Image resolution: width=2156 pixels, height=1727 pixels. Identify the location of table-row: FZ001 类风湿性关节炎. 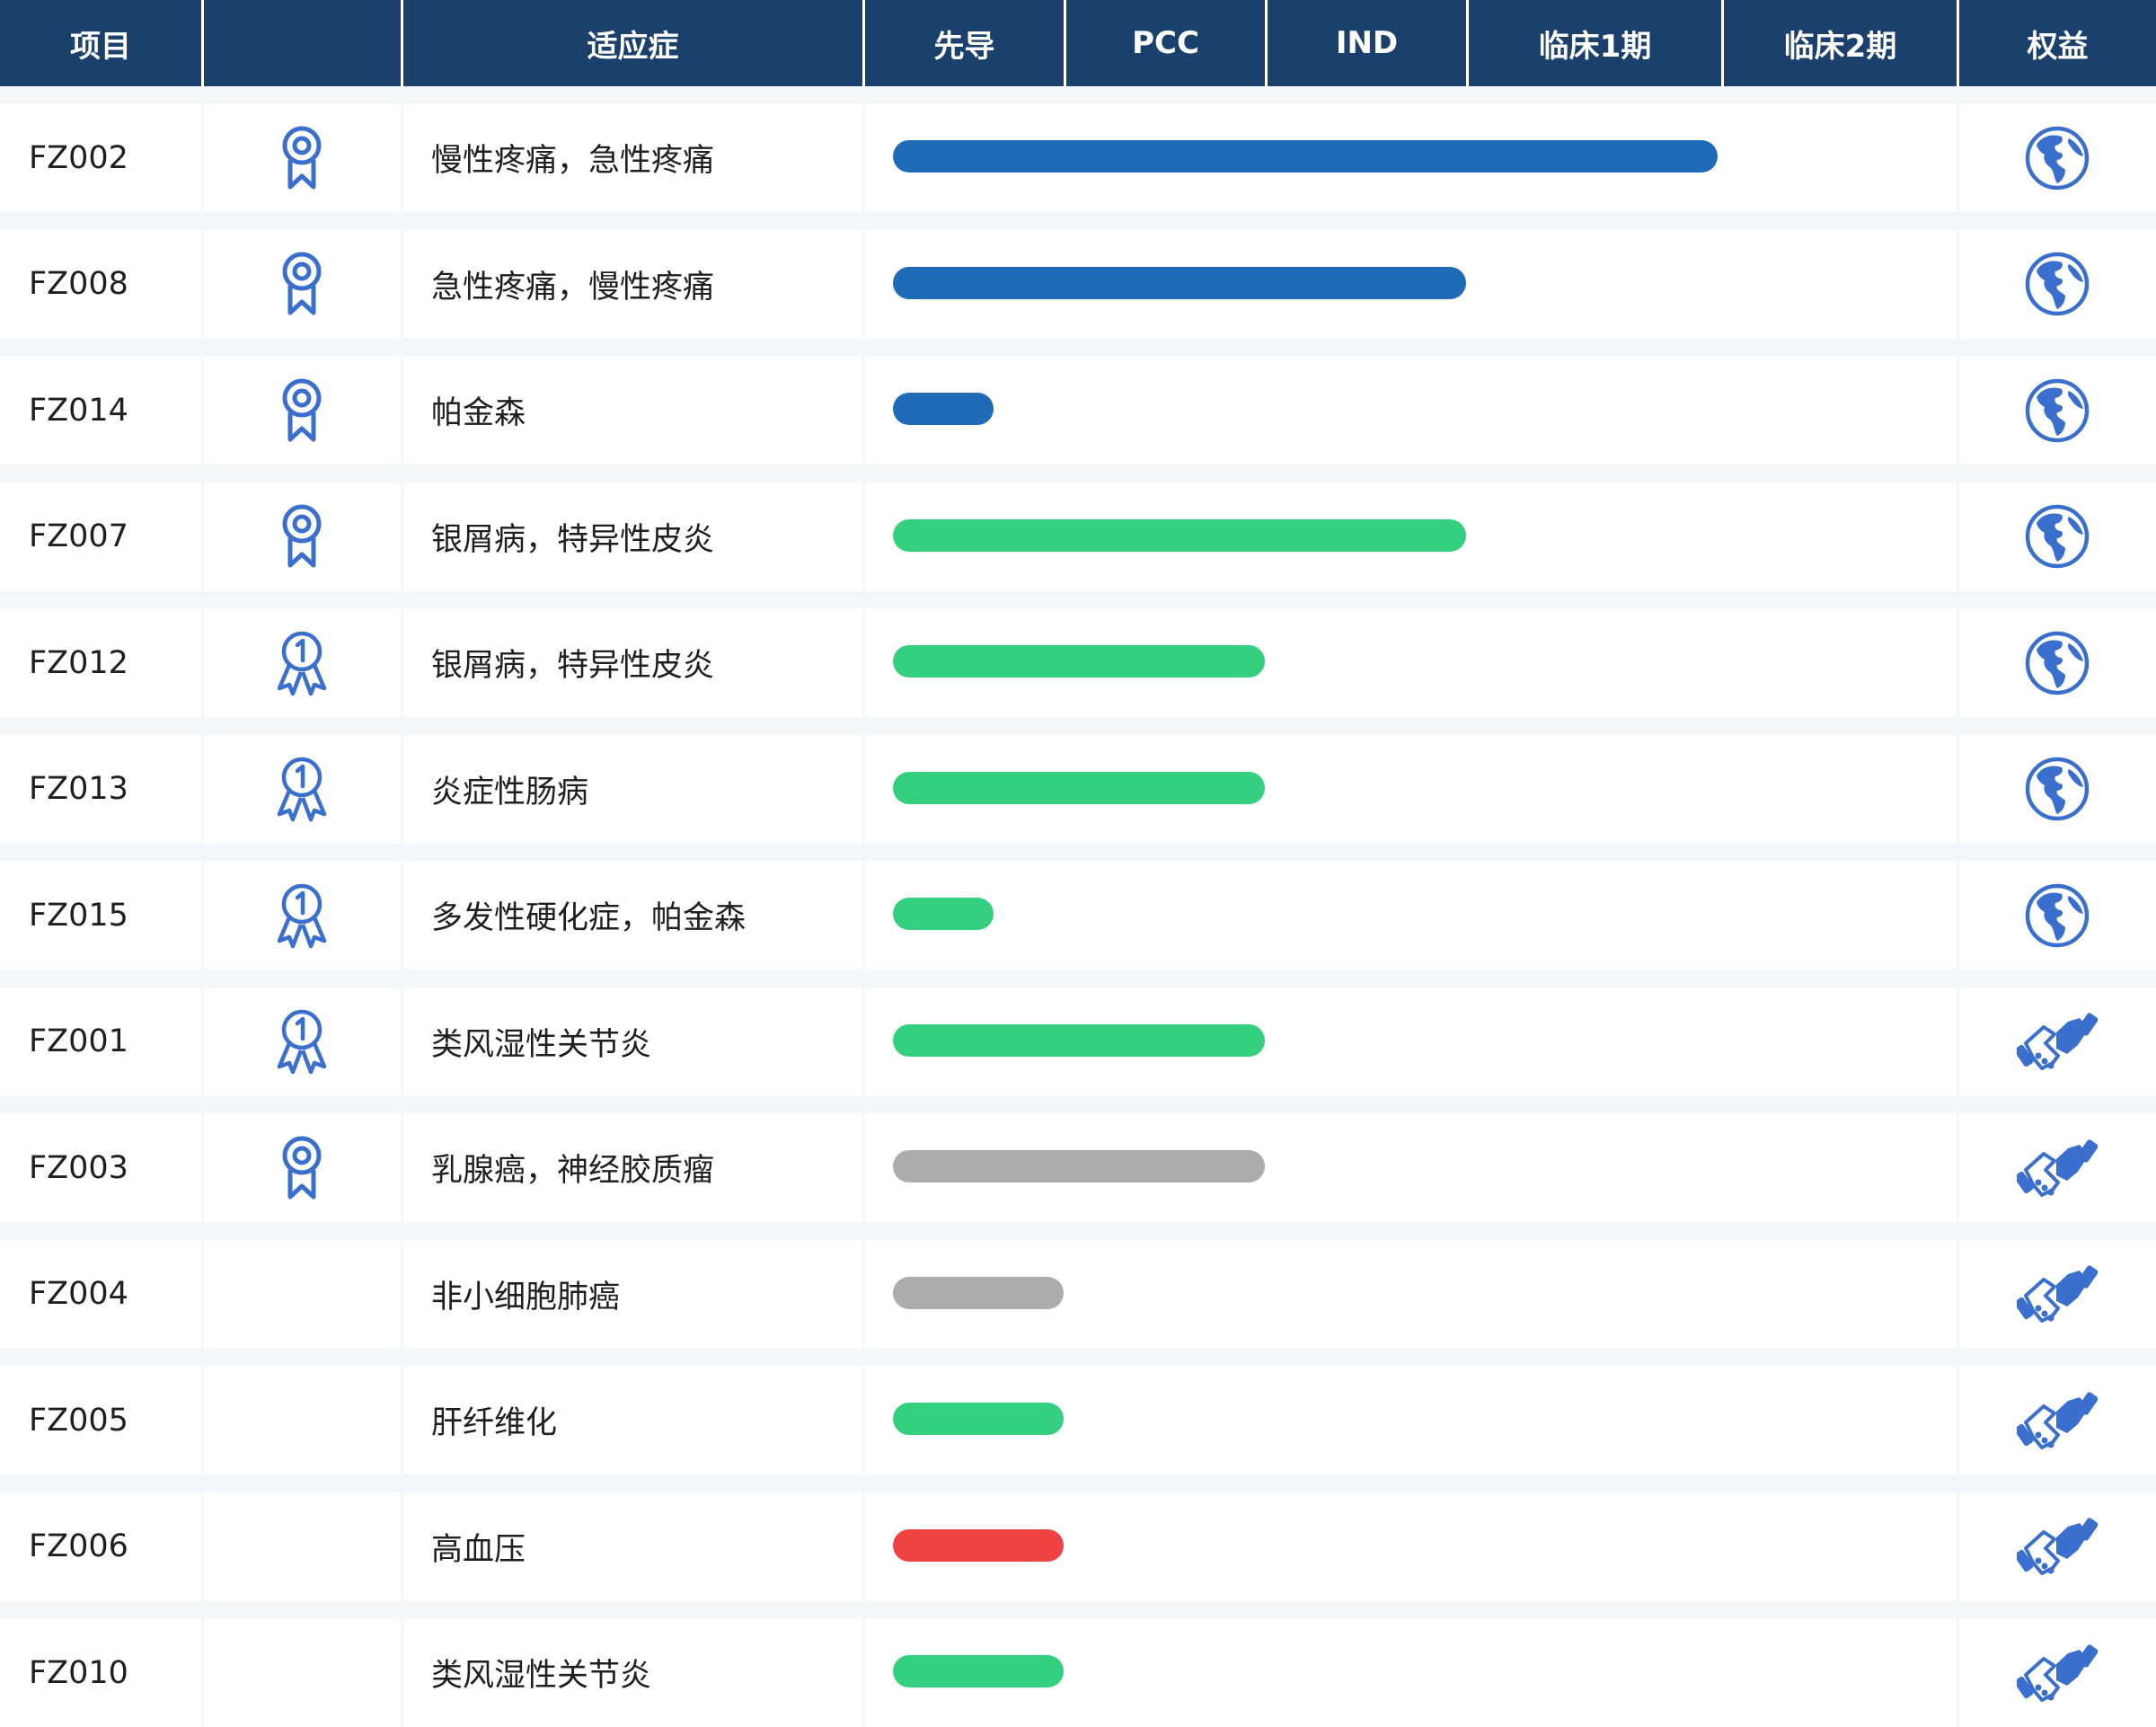
(1078, 1042).